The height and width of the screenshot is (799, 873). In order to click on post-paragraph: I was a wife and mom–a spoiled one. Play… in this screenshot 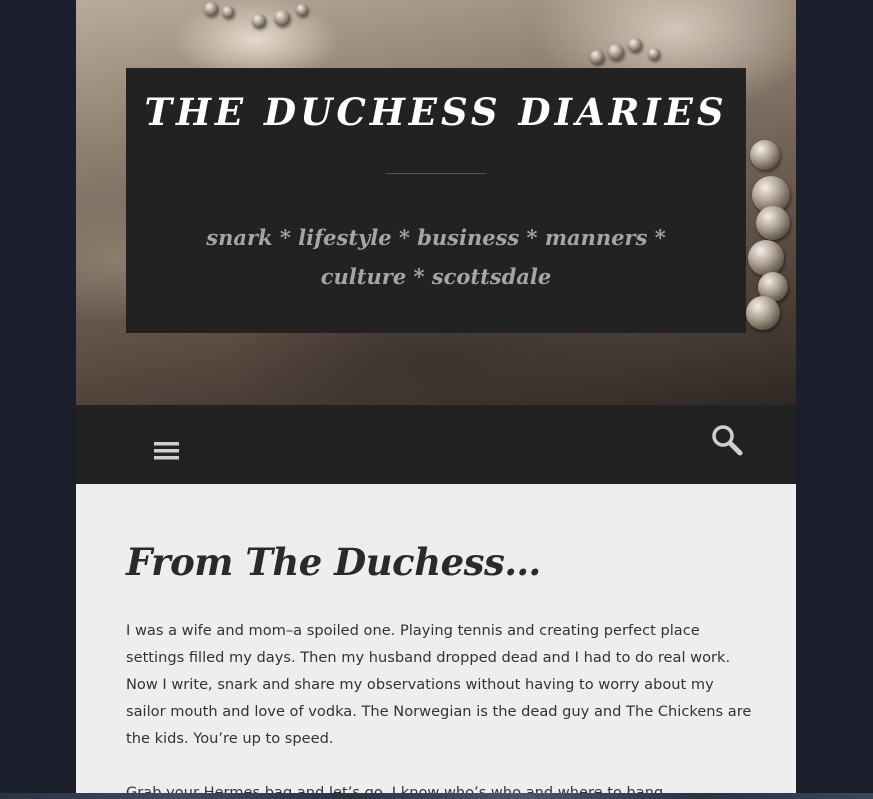, I will do `click(439, 684)`.